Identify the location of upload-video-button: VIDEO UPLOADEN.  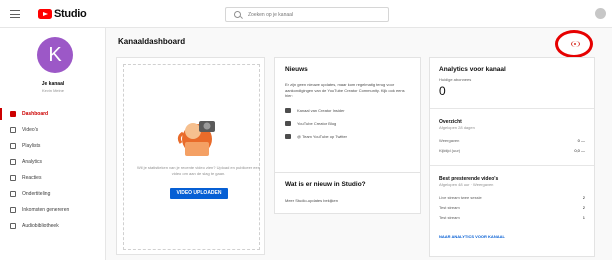
(199, 193).